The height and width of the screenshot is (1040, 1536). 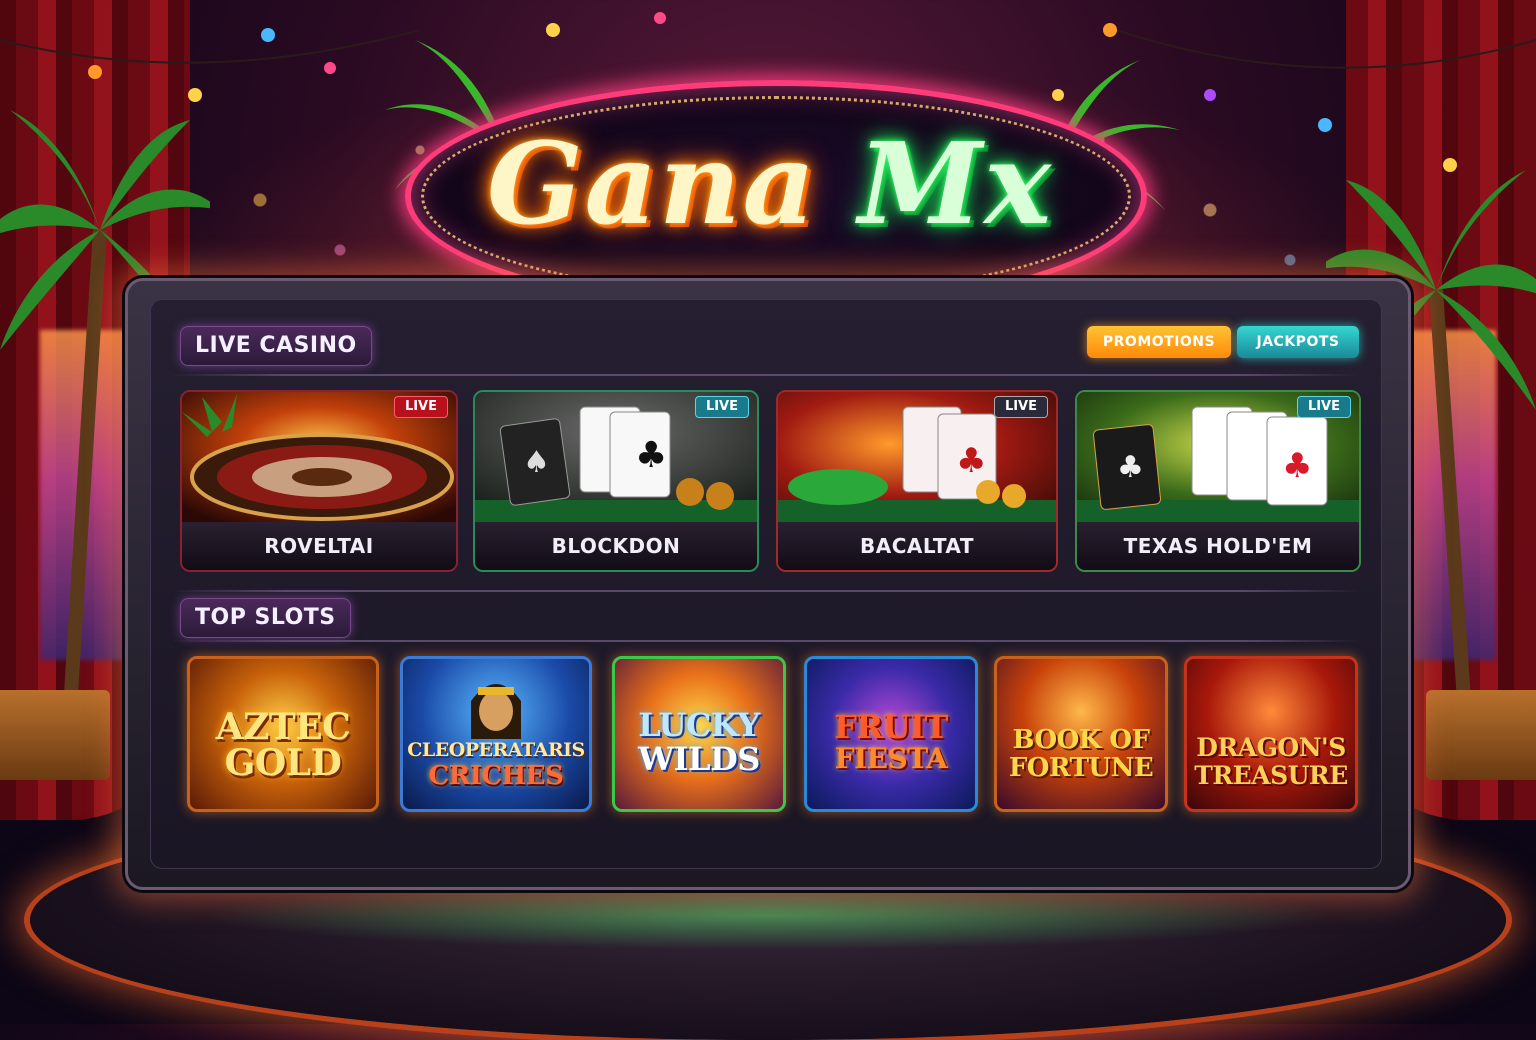 What do you see at coordinates (265, 618) in the screenshot?
I see `section-title-top-slots: TOP SLOTS` at bounding box center [265, 618].